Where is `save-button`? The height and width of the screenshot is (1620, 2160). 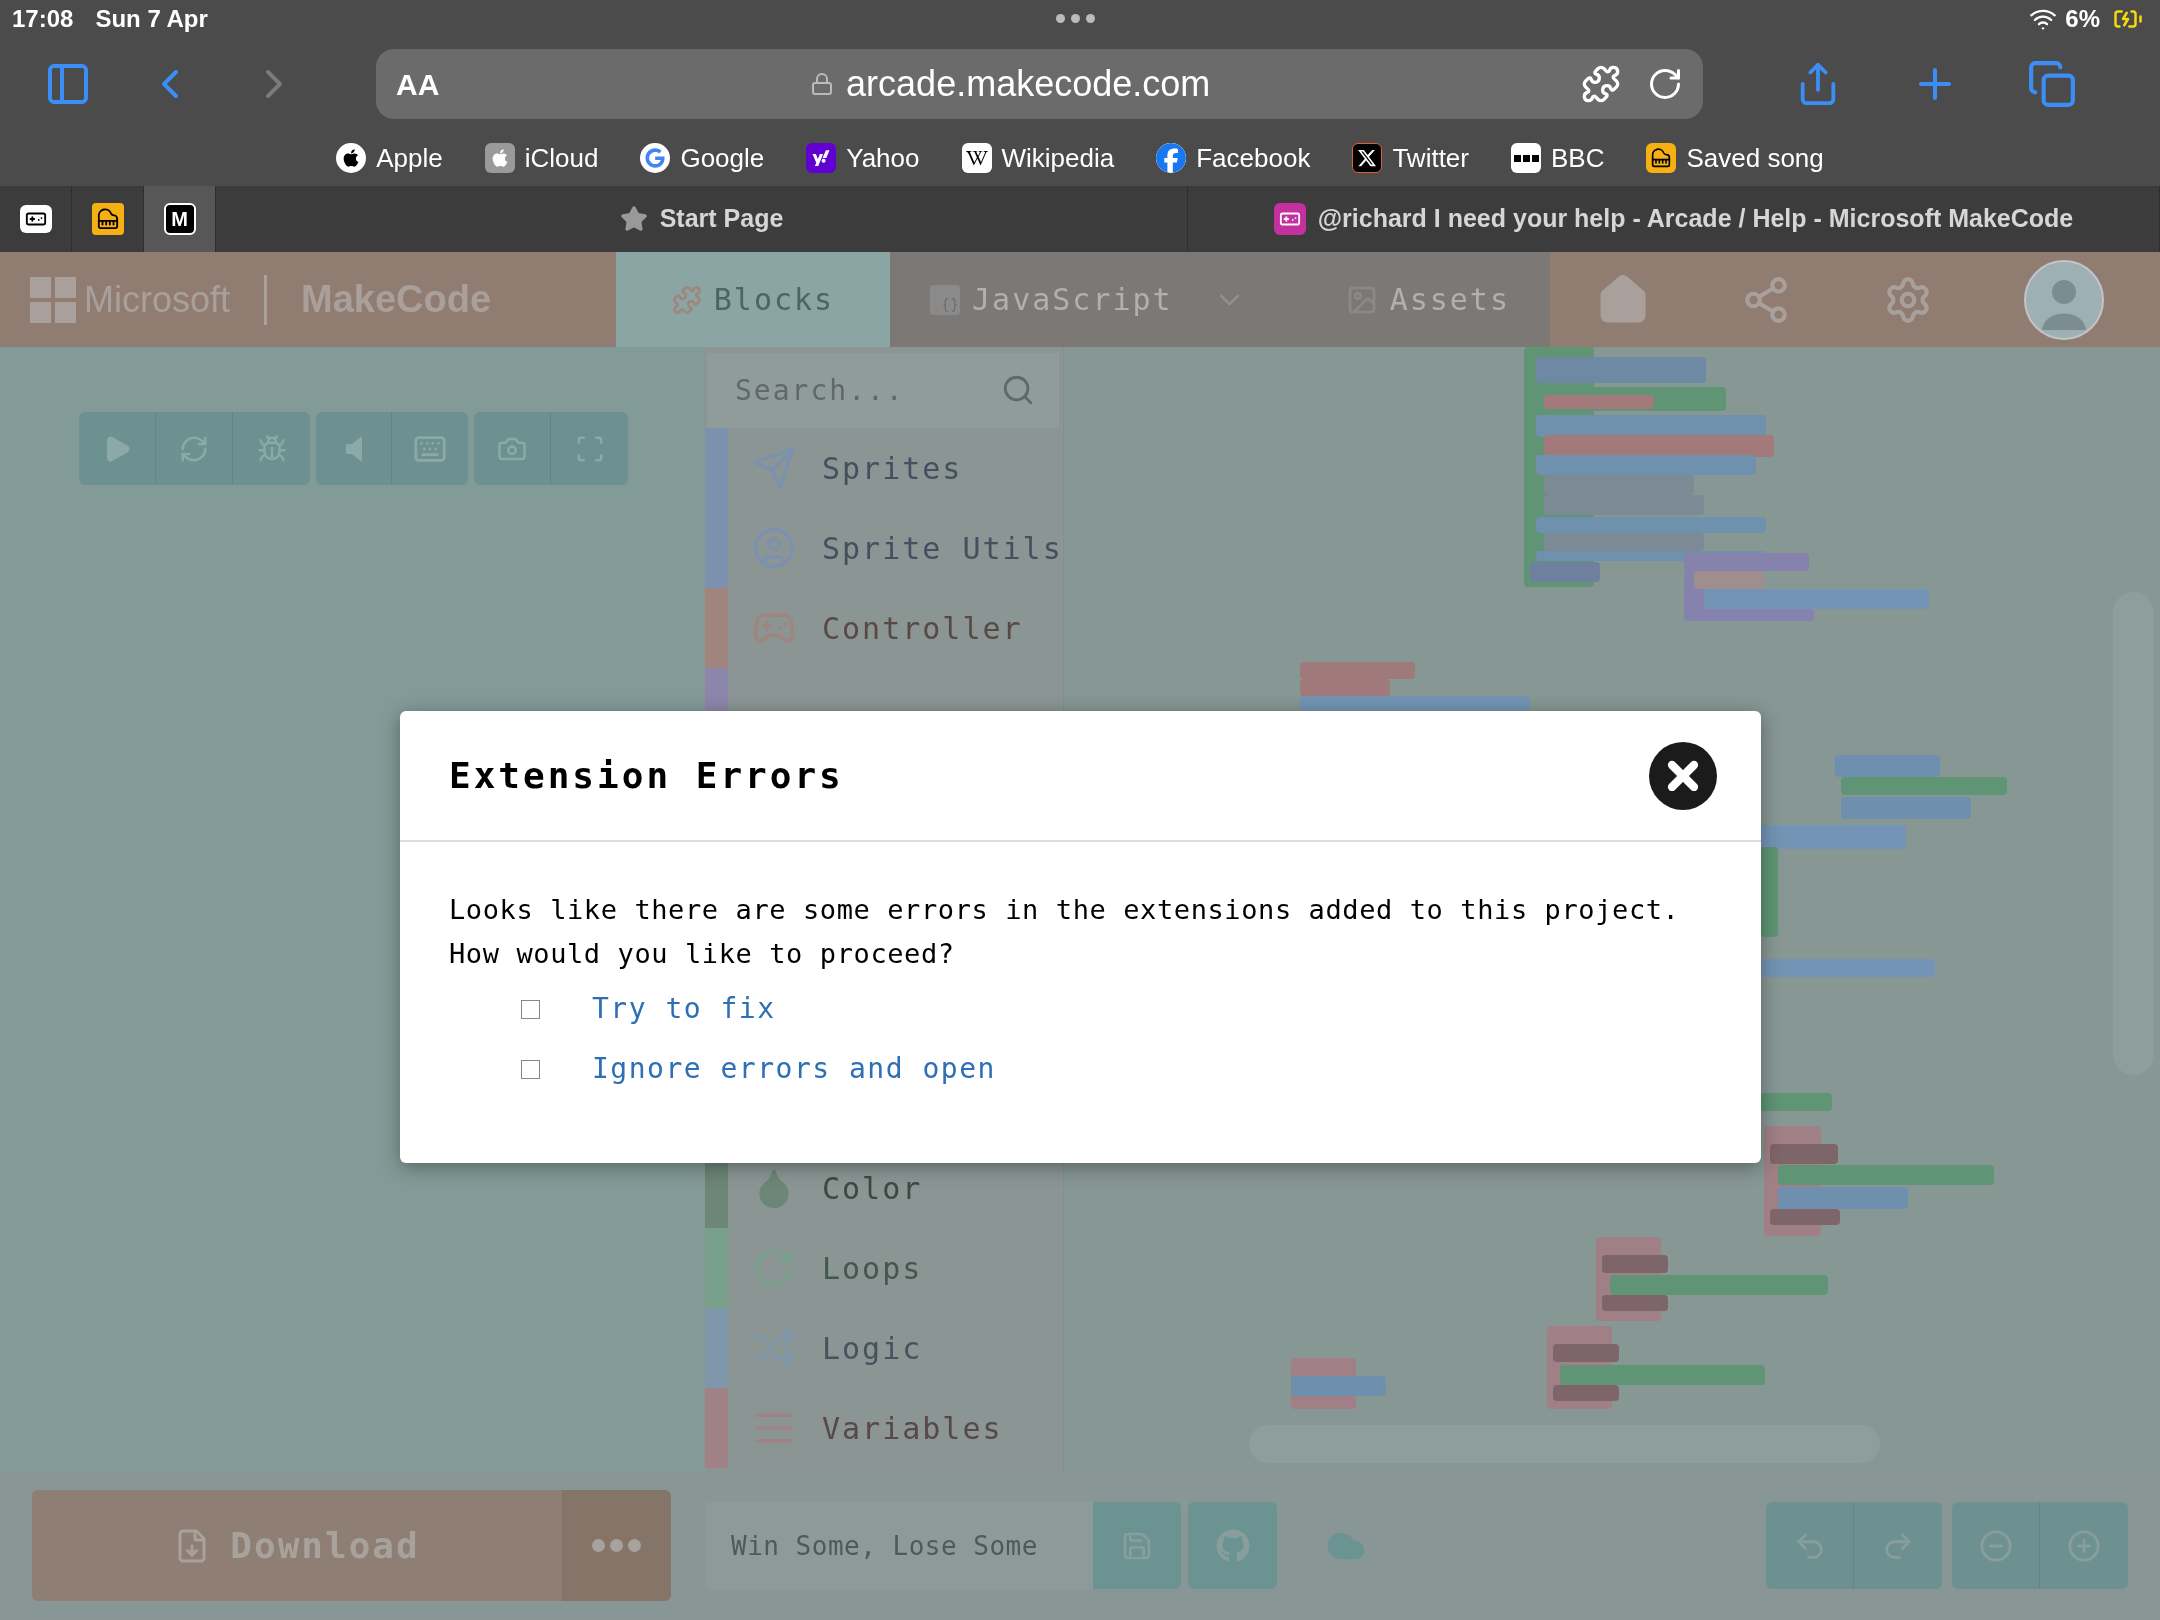 save-button is located at coordinates (1137, 1545).